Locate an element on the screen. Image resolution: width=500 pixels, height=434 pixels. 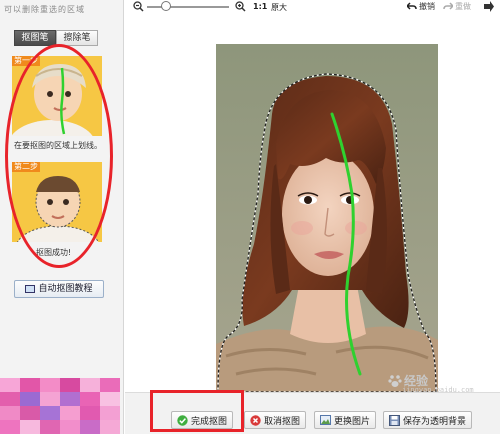
top-toolbar: 1:1 原大 撤销 重做 is located at coordinates (312, 8).